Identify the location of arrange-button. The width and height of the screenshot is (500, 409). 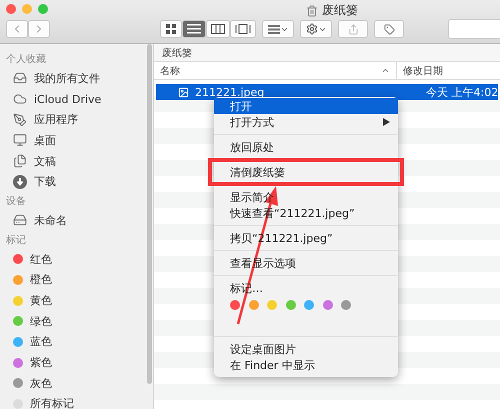
(278, 29).